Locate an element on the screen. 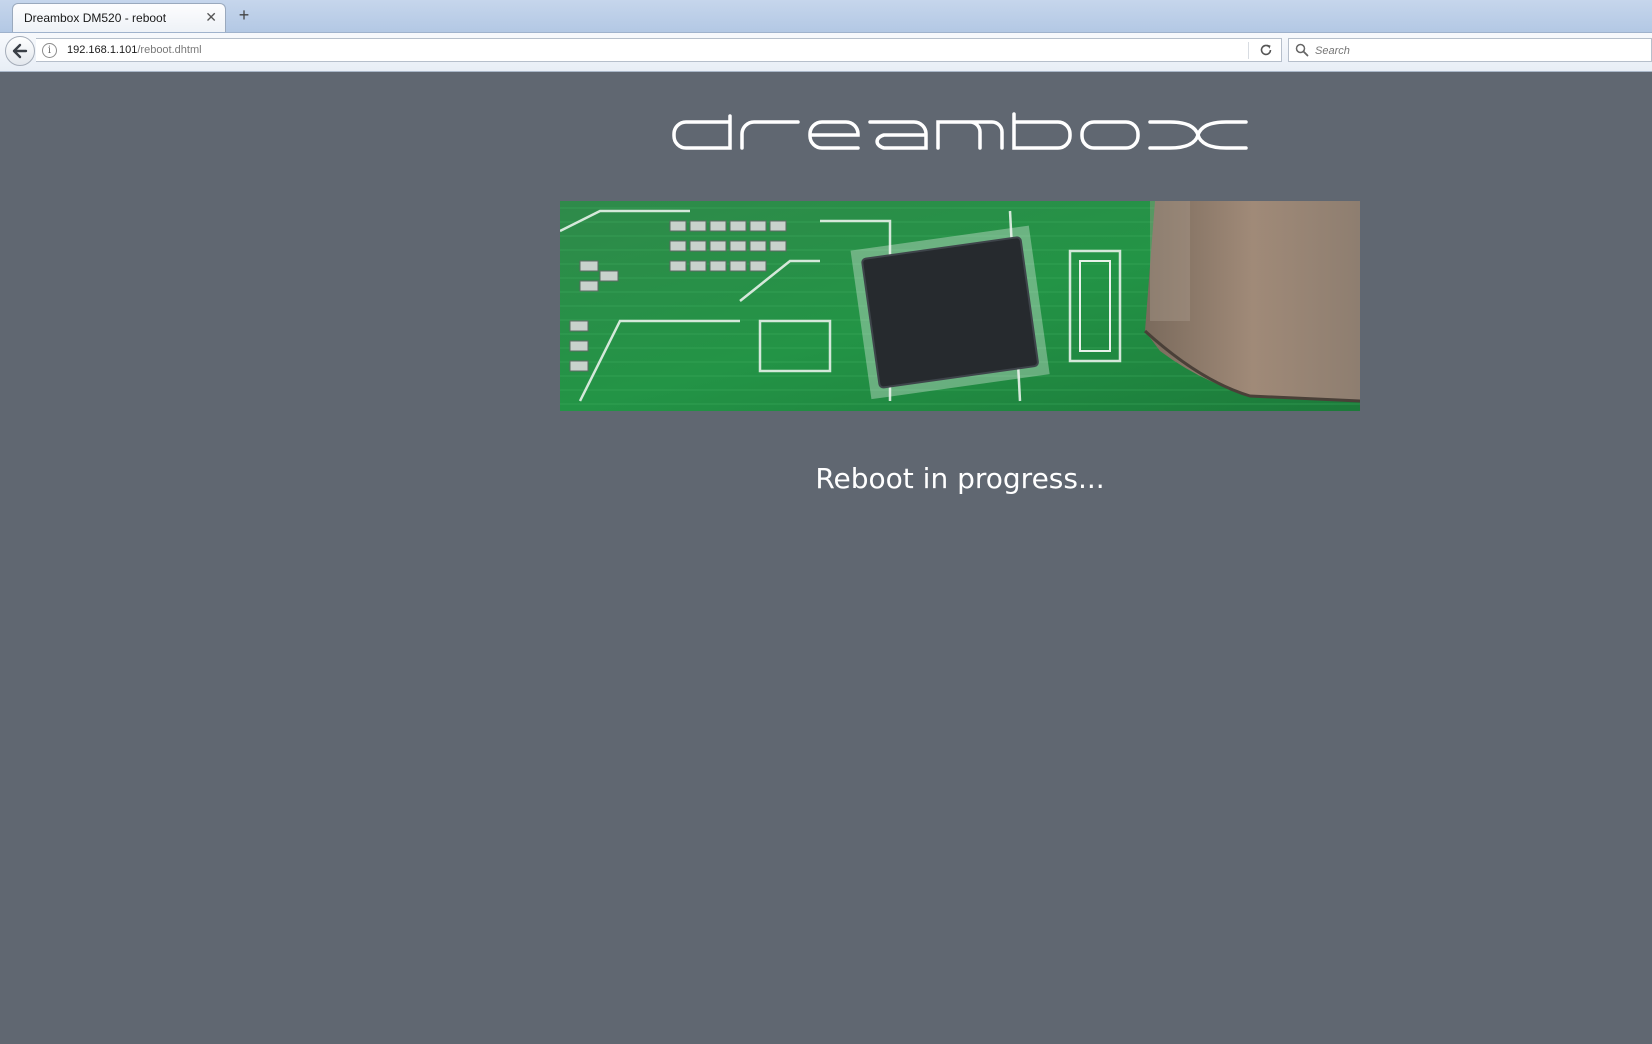  address-bar: i 192.168.1.101/reboot.dhtml is located at coordinates (659, 50).